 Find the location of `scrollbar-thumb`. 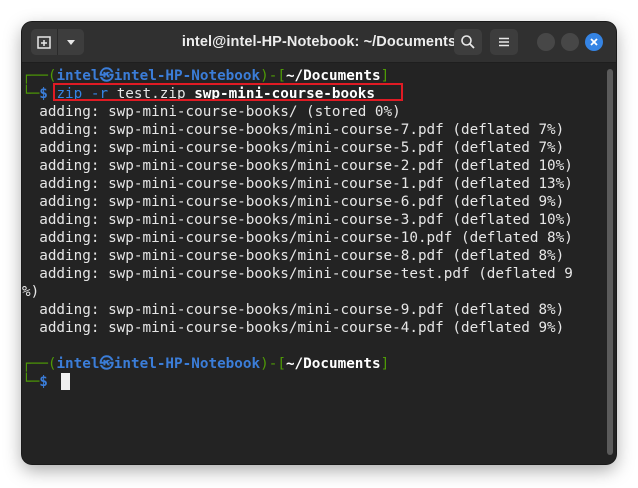

scrollbar-thumb is located at coordinates (610, 262).